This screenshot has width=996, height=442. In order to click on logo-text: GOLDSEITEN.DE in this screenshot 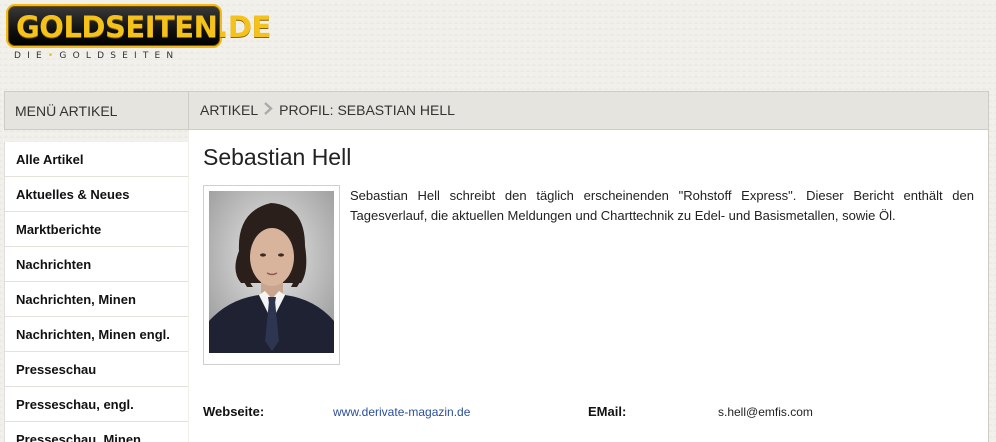, I will do `click(143, 27)`.